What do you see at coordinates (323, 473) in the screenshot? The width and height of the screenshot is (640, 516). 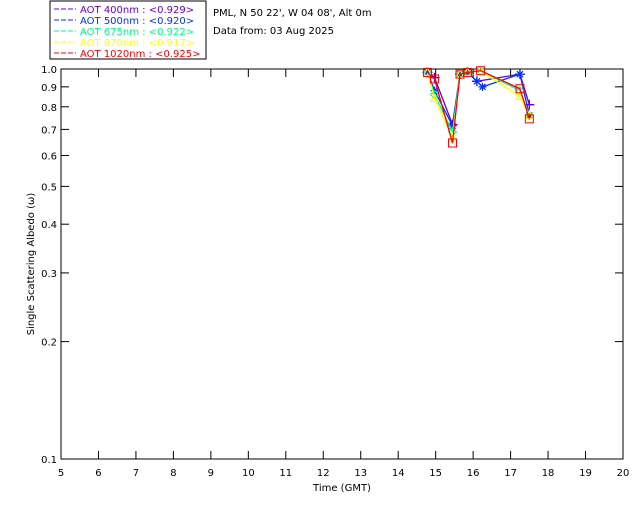 I see `x-tick-label: 12` at bounding box center [323, 473].